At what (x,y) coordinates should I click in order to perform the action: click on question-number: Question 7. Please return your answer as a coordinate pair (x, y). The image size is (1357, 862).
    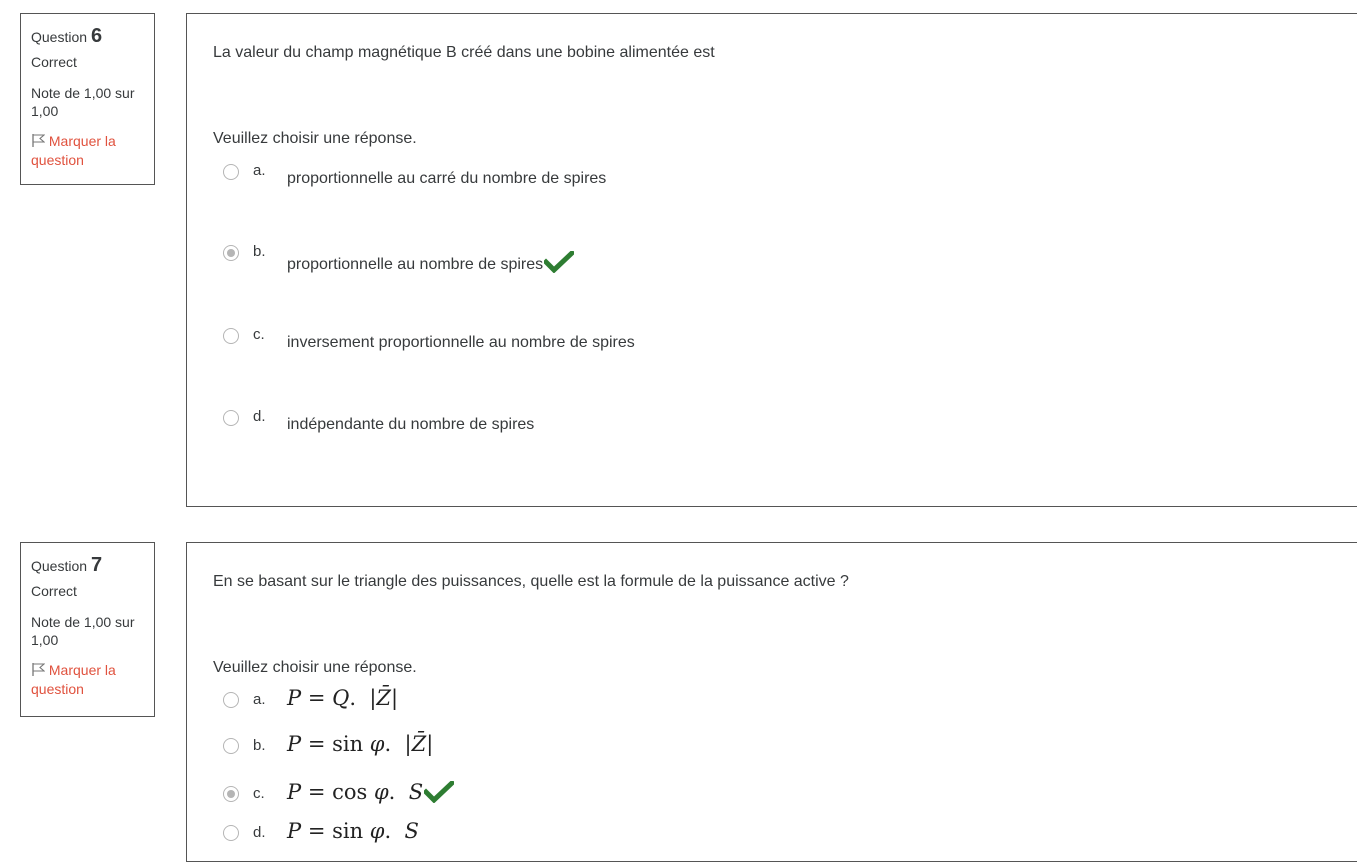
    Looking at the image, I should click on (87, 565).